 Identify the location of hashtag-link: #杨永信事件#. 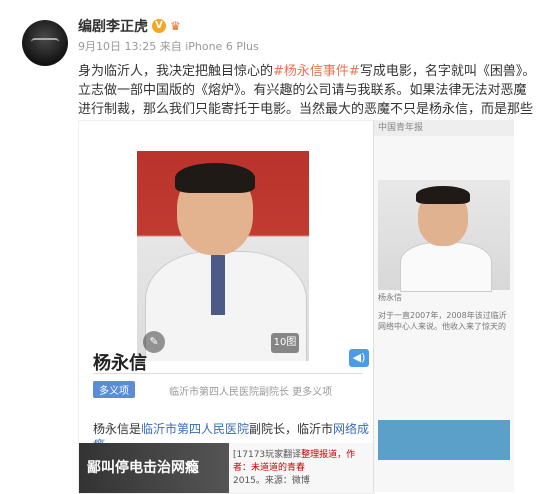
(316, 71).